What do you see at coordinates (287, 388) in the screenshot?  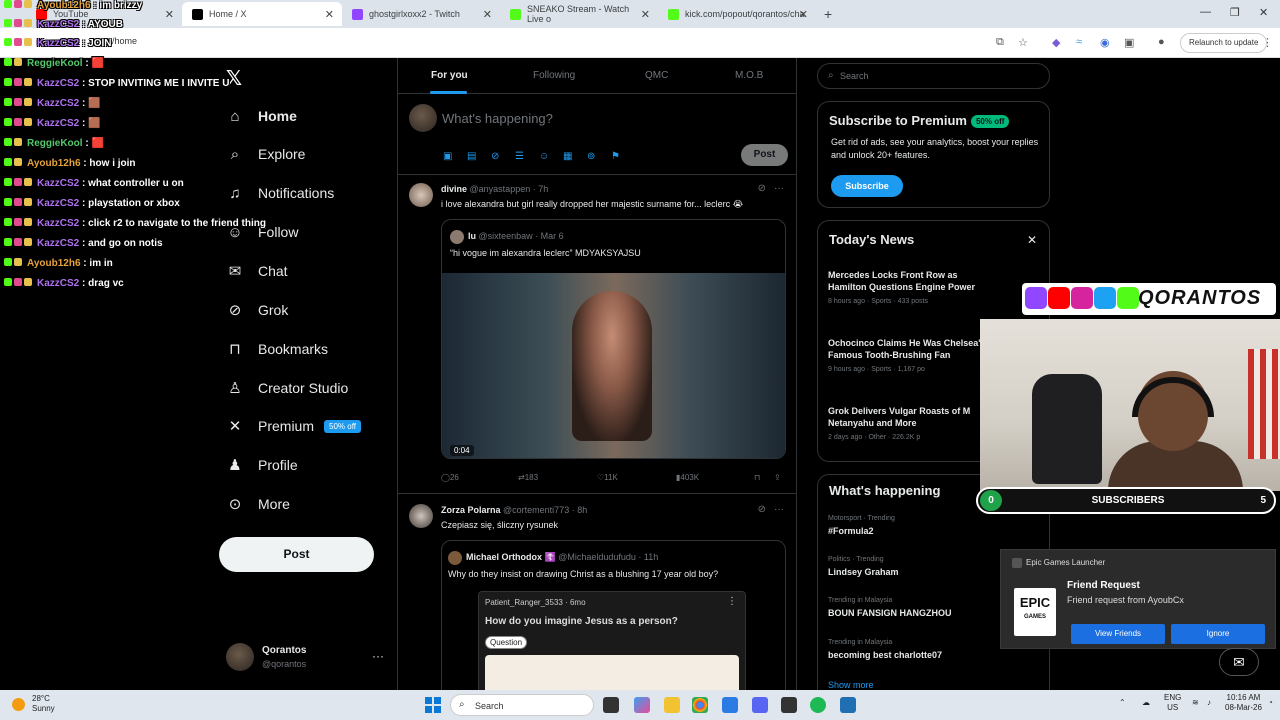 I see `nav-creator-studio: ♙ Creator Studio` at bounding box center [287, 388].